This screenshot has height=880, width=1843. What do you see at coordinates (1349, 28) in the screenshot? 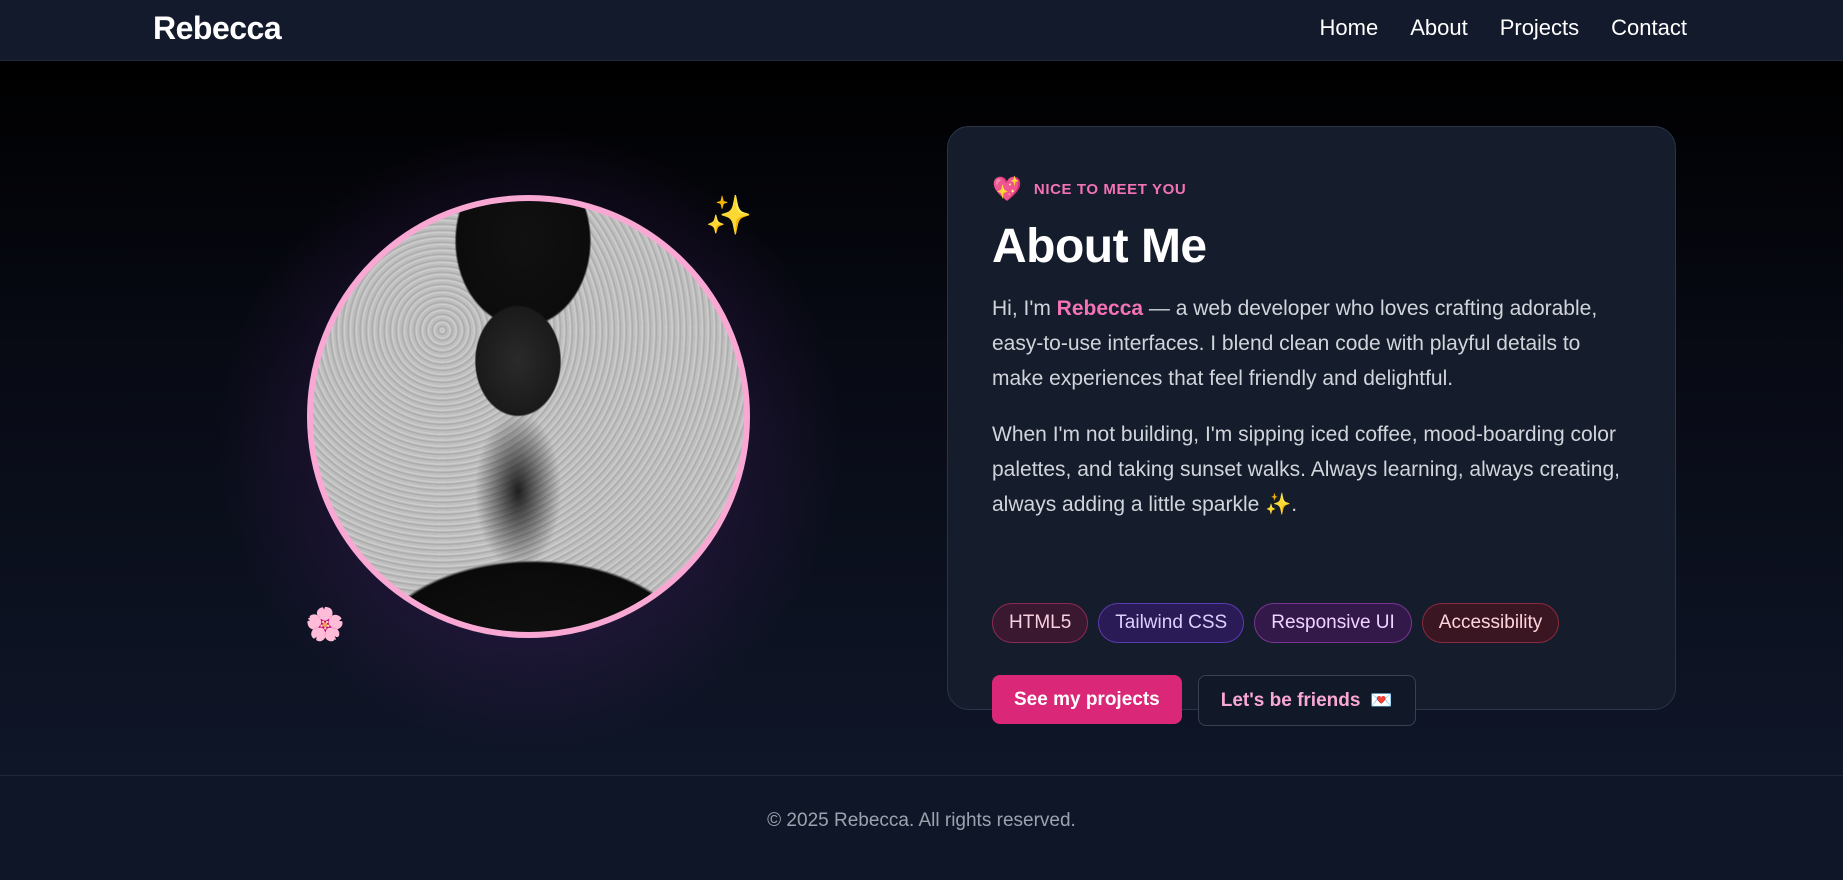
I see `nav-link-home: Home` at bounding box center [1349, 28].